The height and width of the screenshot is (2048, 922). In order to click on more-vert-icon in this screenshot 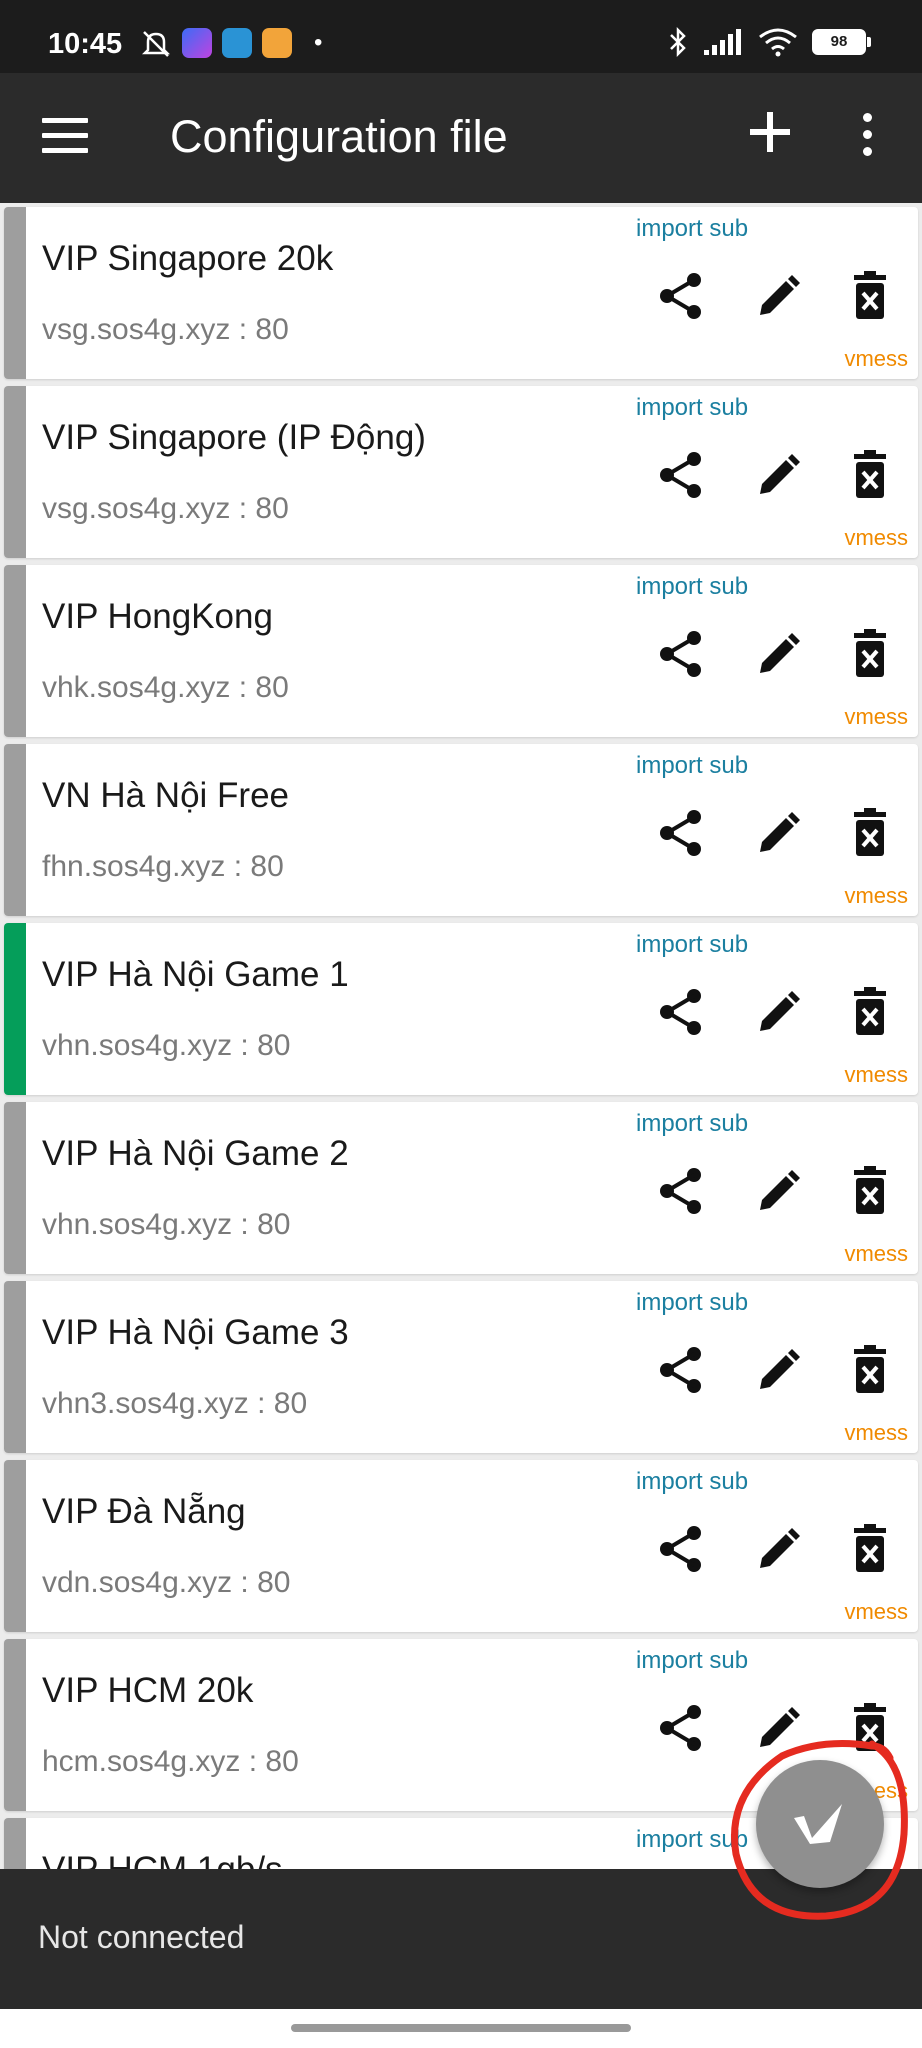, I will do `click(867, 136)`.